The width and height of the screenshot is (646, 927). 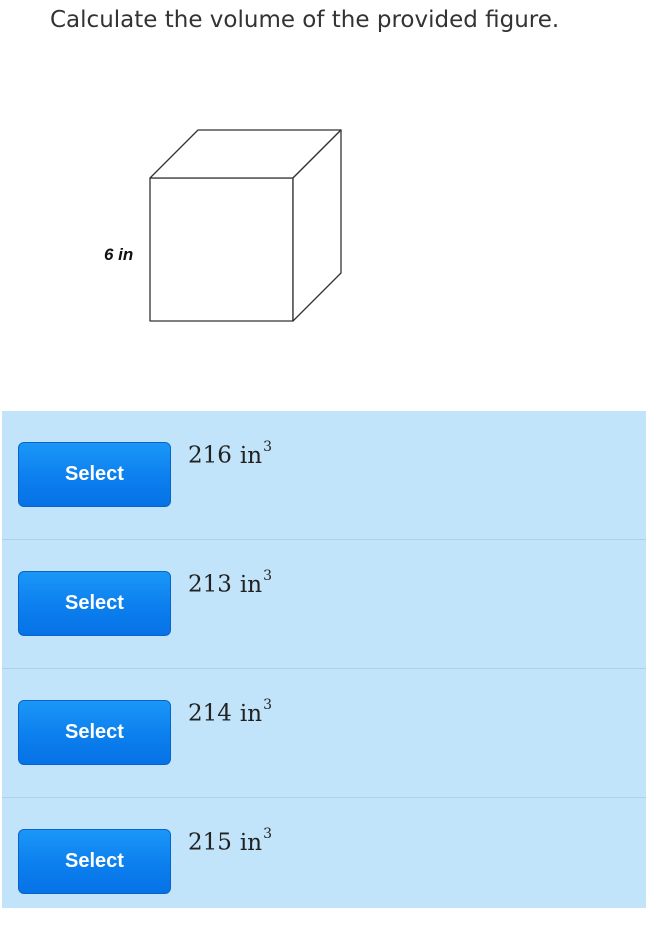 I want to click on answer-number: 213, so click(x=210, y=584).